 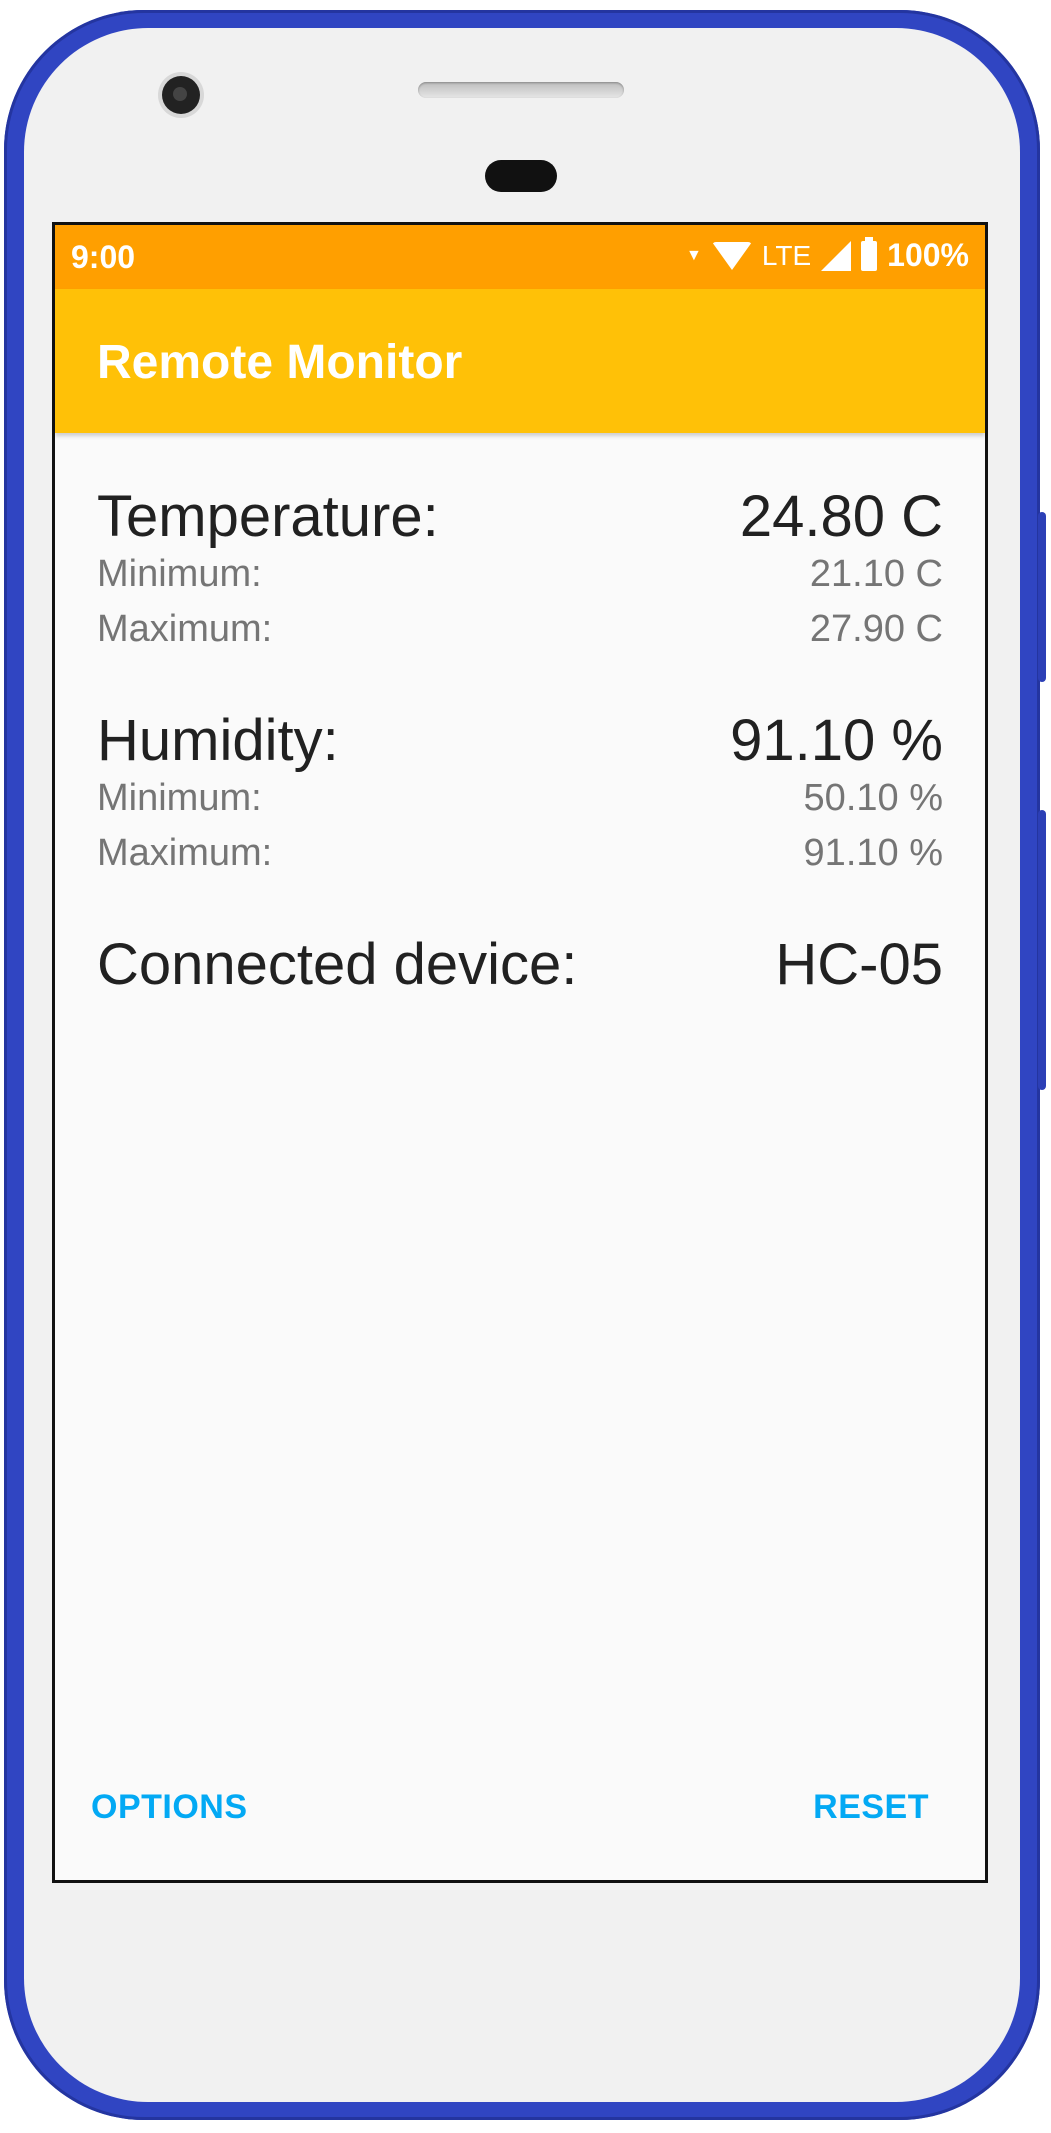 I want to click on temperature-min-value: 21.10 C, so click(x=876, y=574).